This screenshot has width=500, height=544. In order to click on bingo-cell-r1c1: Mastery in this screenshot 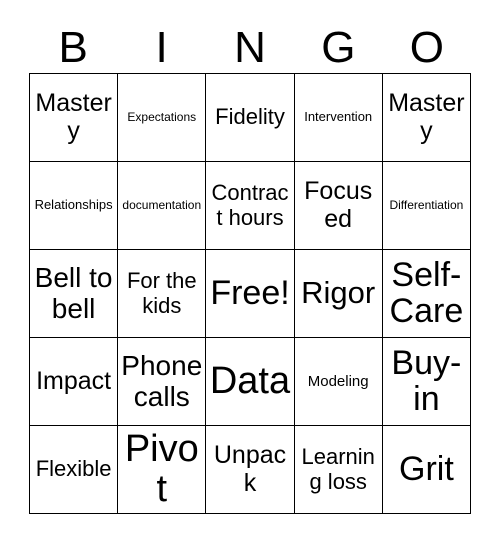, I will do `click(74, 118)`.